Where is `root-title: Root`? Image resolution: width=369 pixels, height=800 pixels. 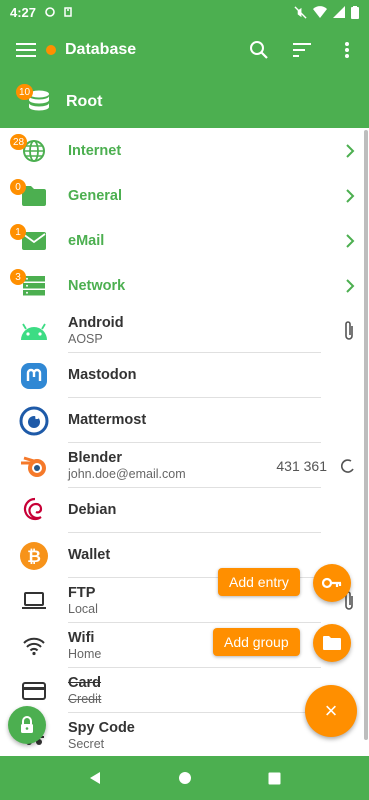 root-title: Root is located at coordinates (84, 101).